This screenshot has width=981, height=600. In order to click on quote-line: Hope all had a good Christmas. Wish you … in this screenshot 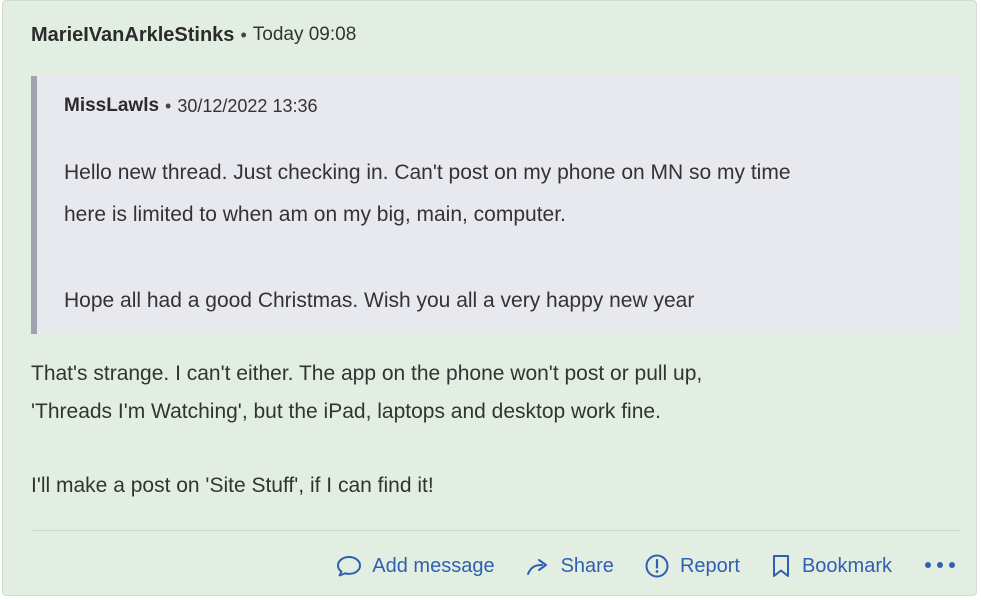, I will do `click(379, 300)`.